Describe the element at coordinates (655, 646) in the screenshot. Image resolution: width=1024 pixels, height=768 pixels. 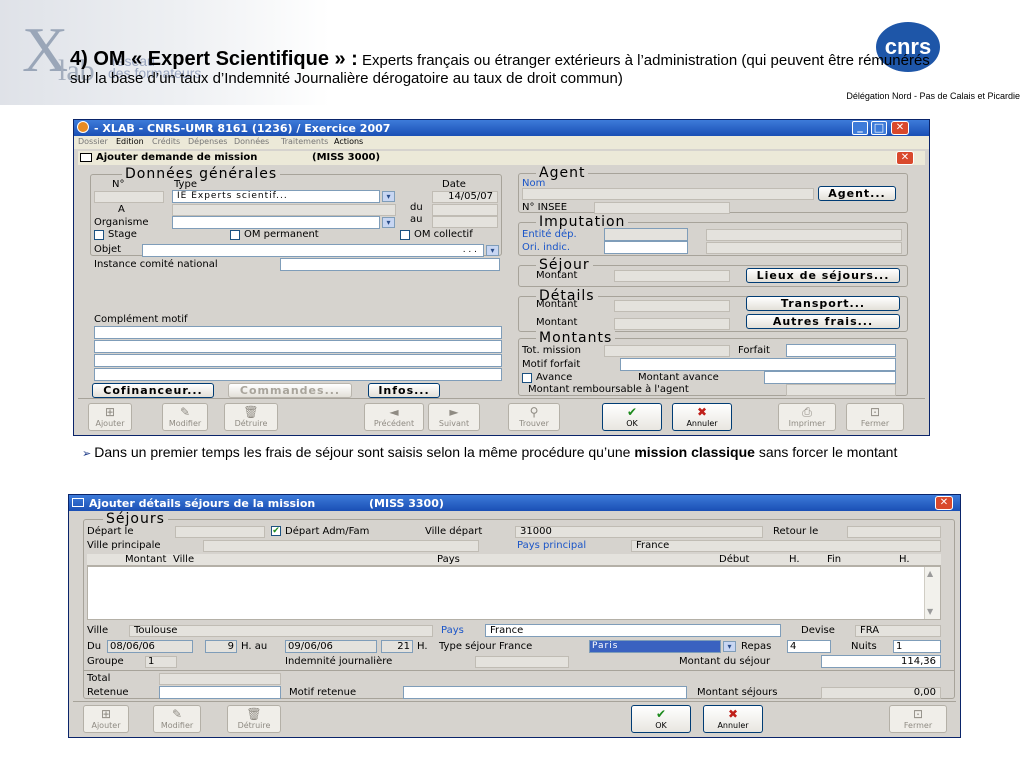
I see `type-sejour-select: Paris` at that location.